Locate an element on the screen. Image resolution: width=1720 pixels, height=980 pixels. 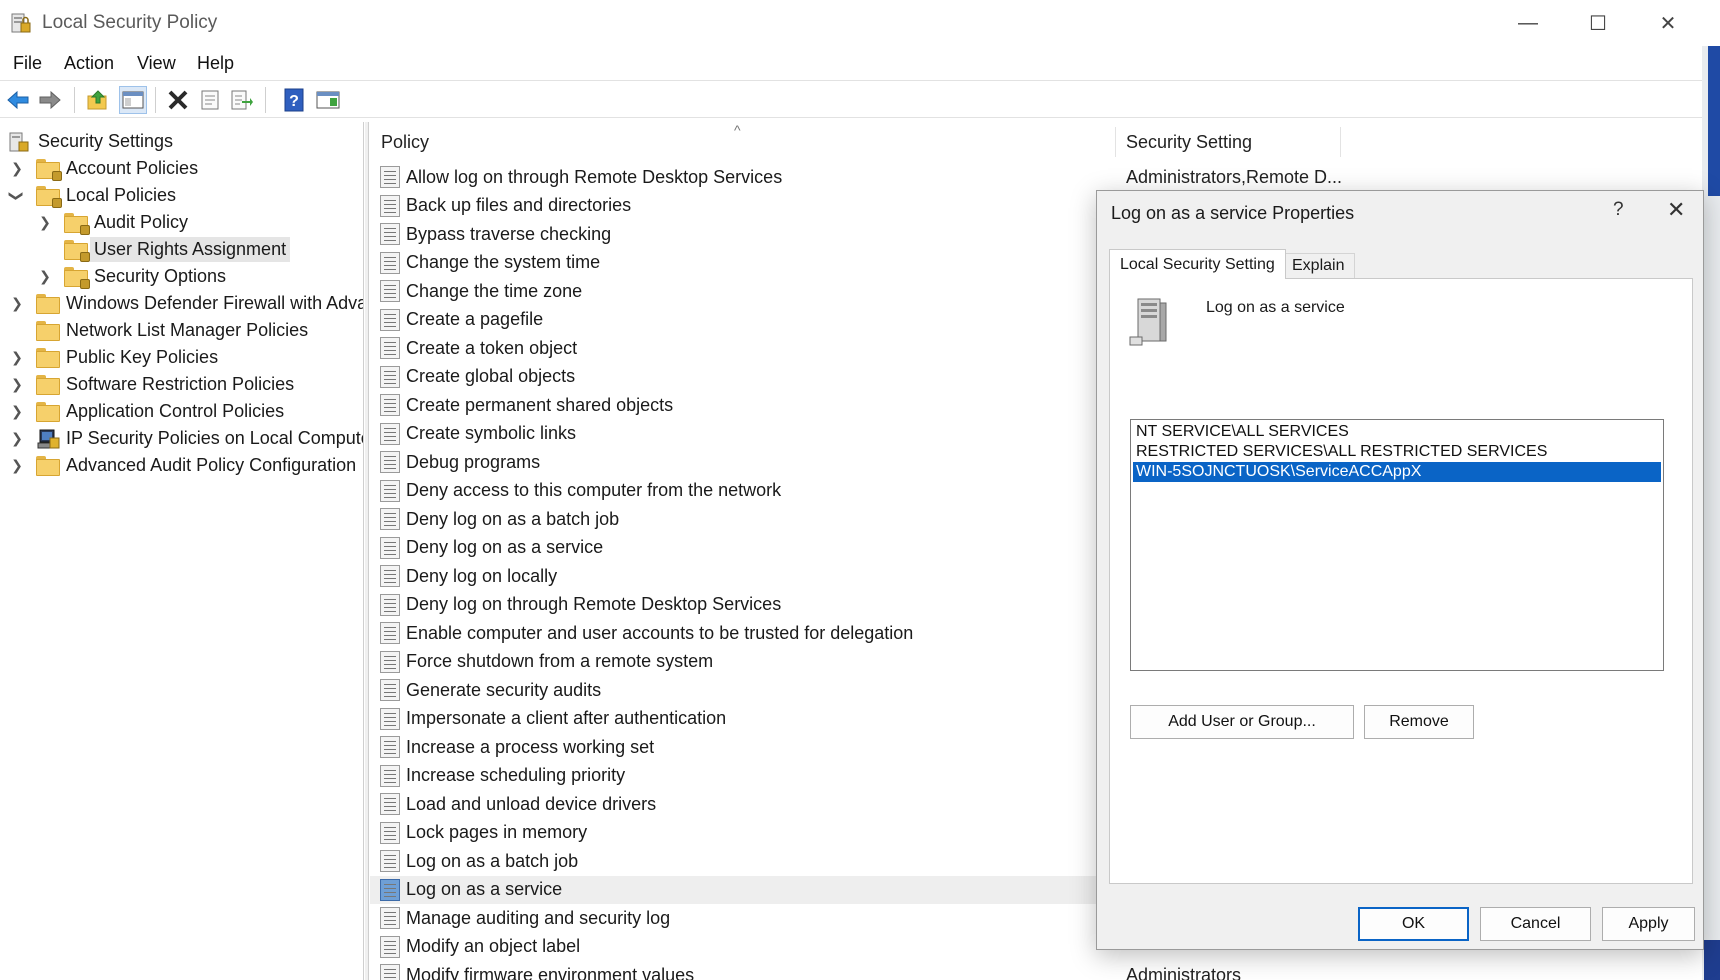
tree-item-user-rights-assignment: User Rights Assignment is located at coordinates (177, 249).